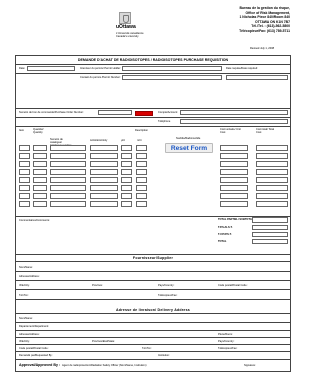 This screenshot has height=386, width=320. I want to click on delivery-address-label: Adresse/Address:, so click(29, 334).